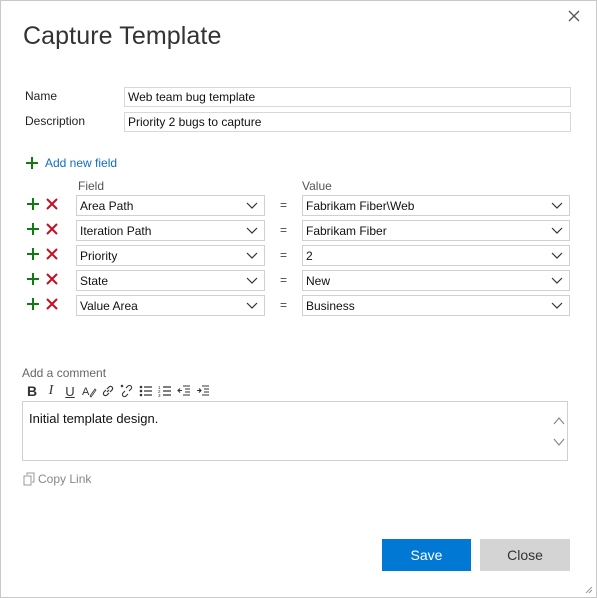  Describe the element at coordinates (109, 306) in the screenshot. I see `field-select-value: Value Area` at that location.